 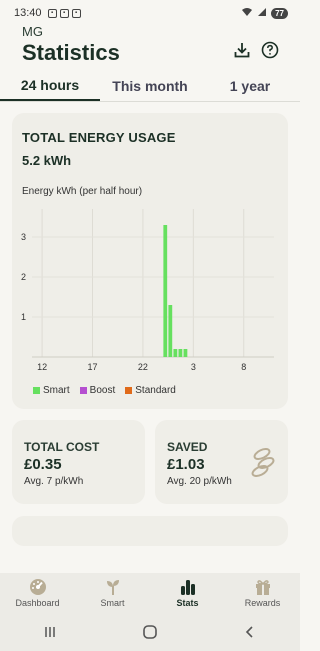 What do you see at coordinates (56, 390) in the screenshot?
I see `legend-label-smart: Smart` at bounding box center [56, 390].